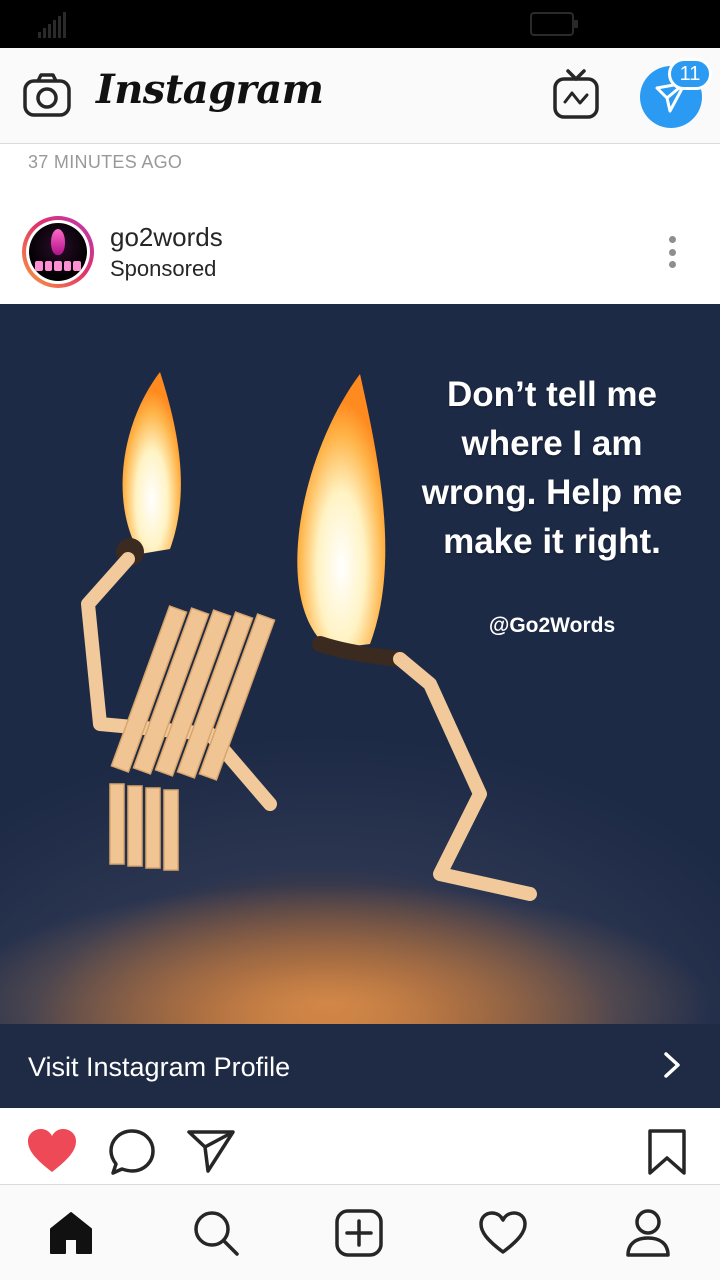  I want to click on more-options-icon, so click(672, 252).